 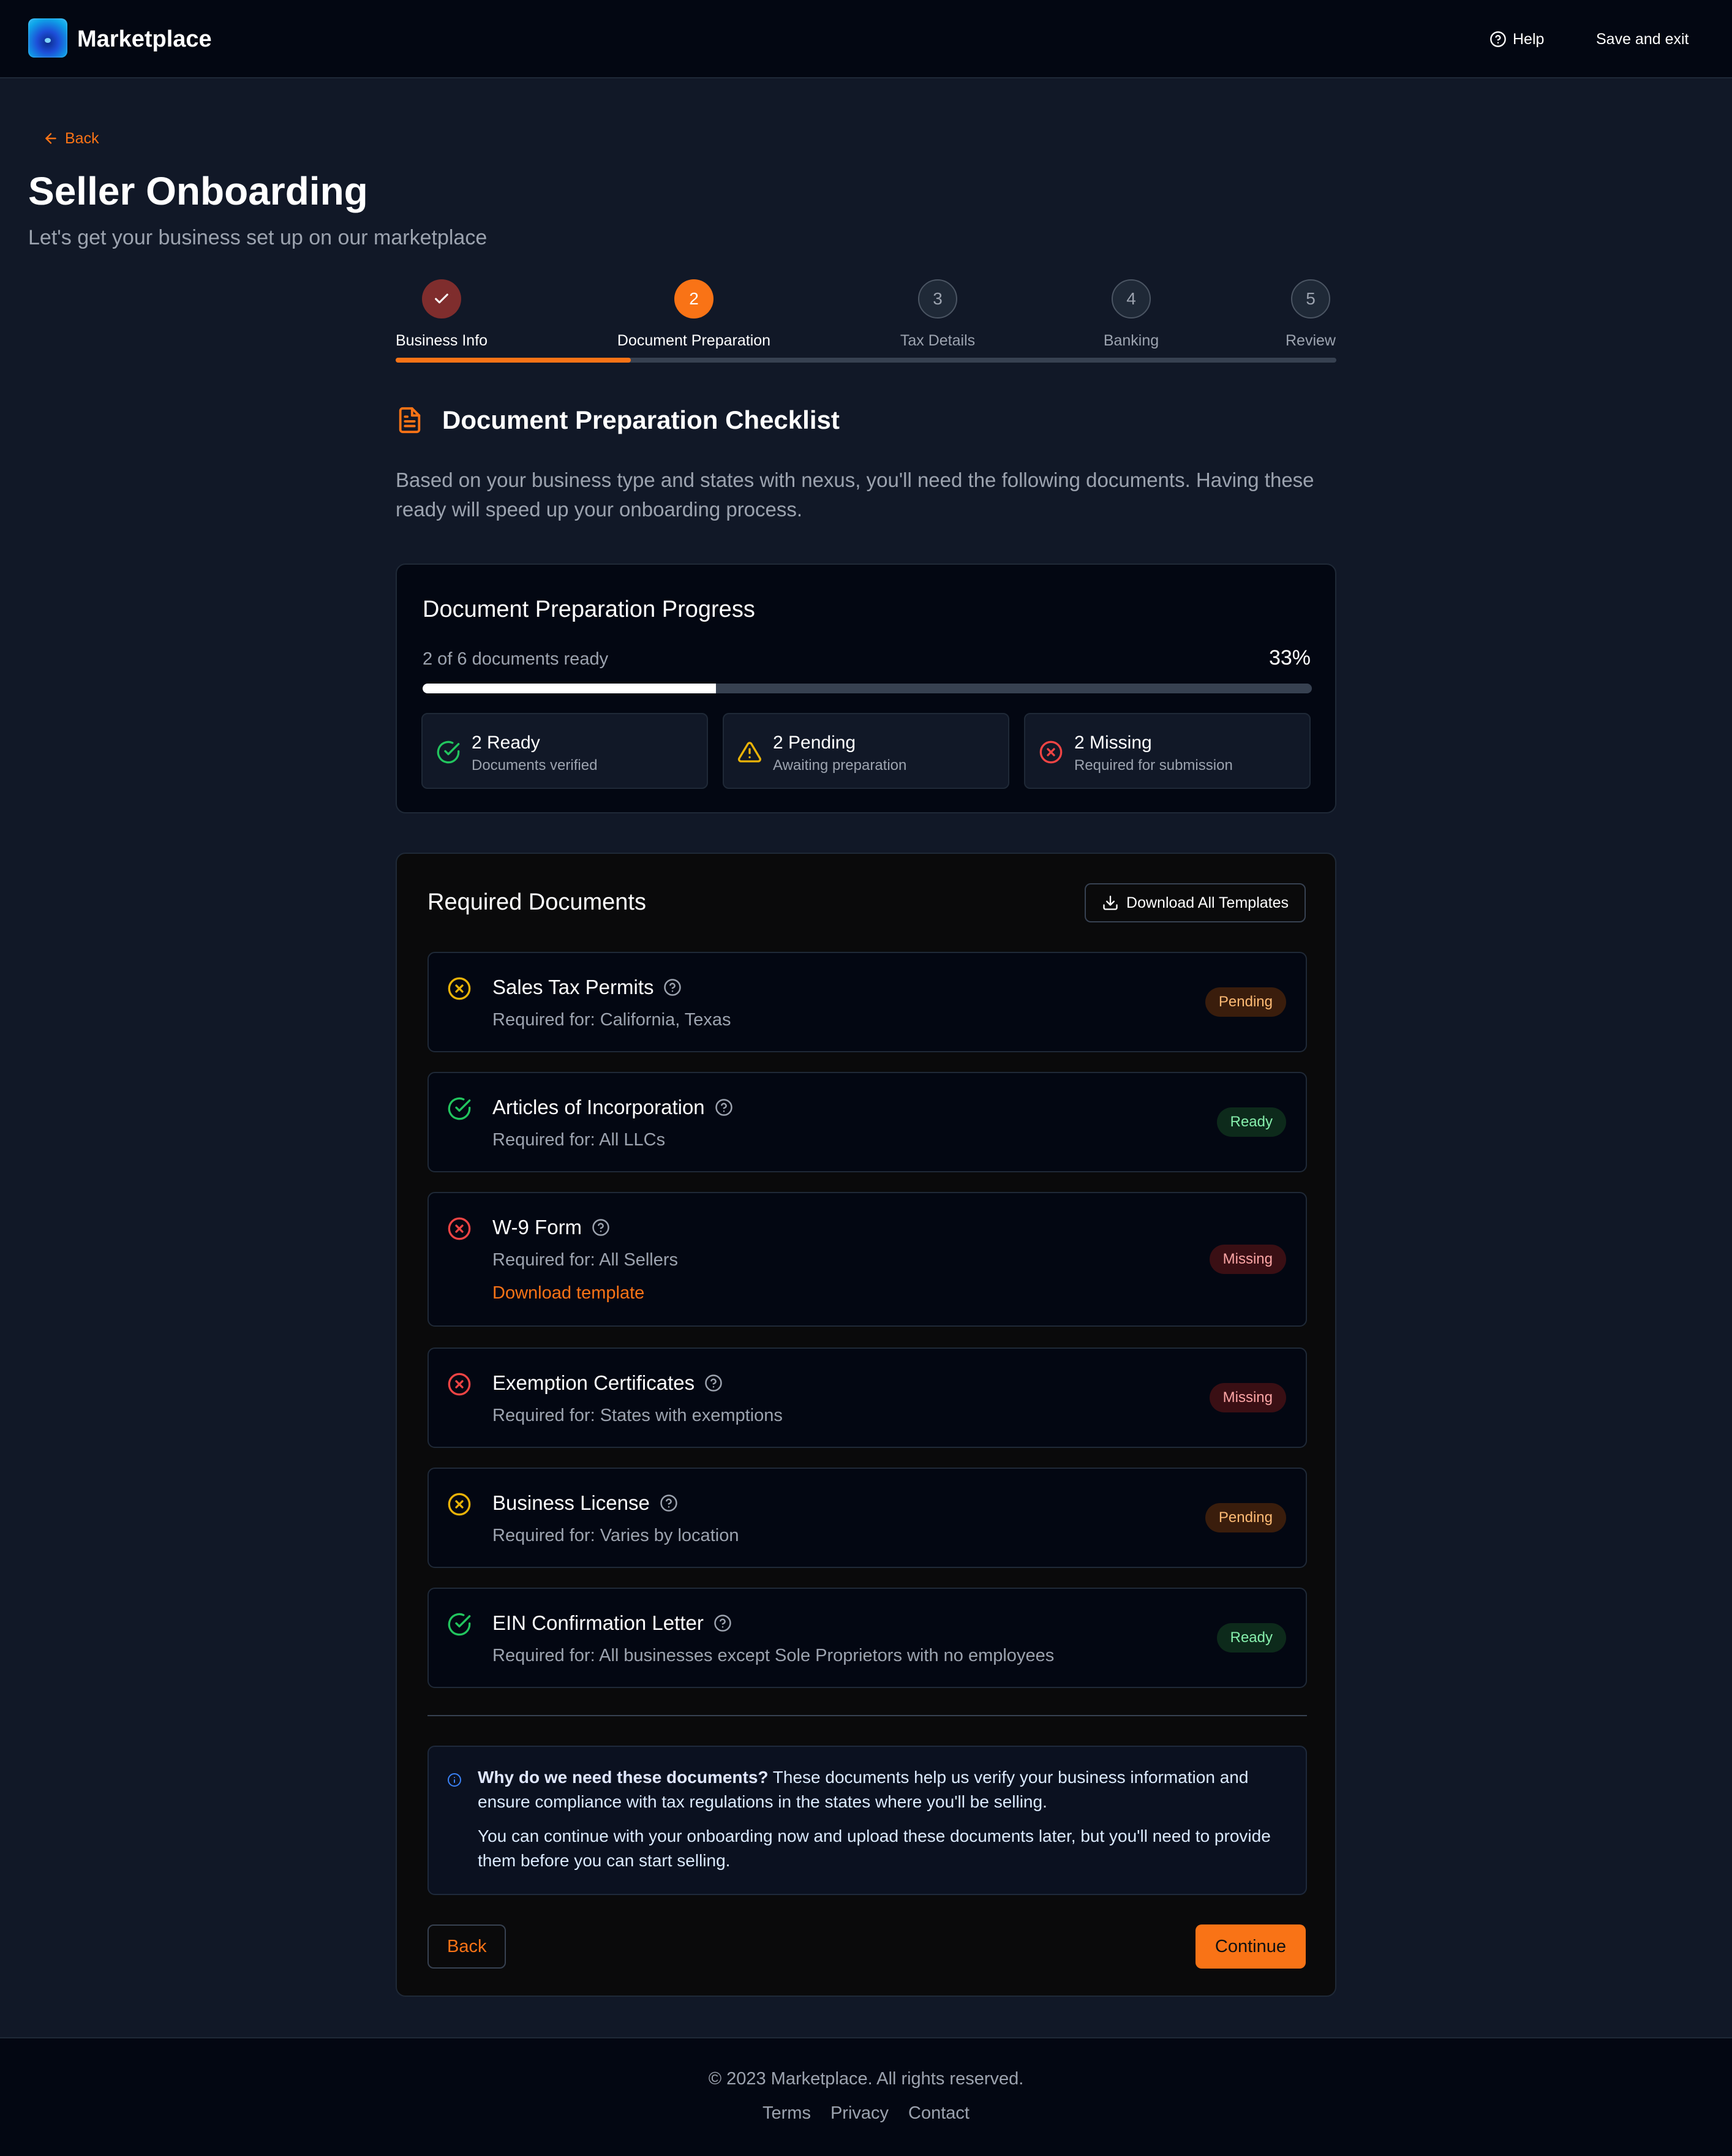 What do you see at coordinates (82, 138) in the screenshot?
I see `back-link-label: Back` at bounding box center [82, 138].